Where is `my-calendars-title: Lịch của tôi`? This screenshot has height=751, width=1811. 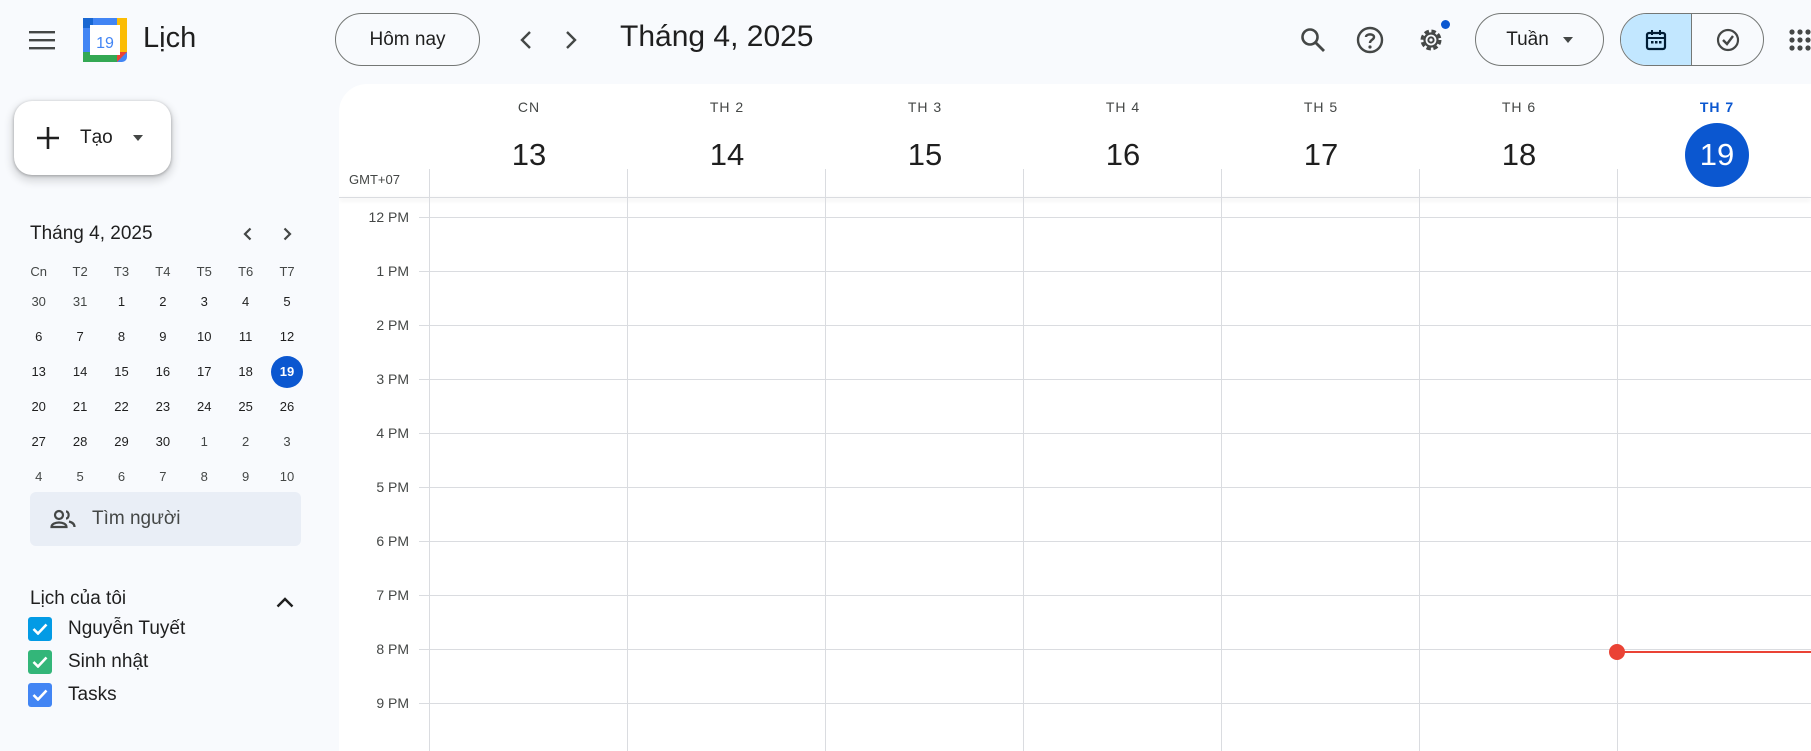
my-calendars-title: Lịch của tôi is located at coordinates (78, 599).